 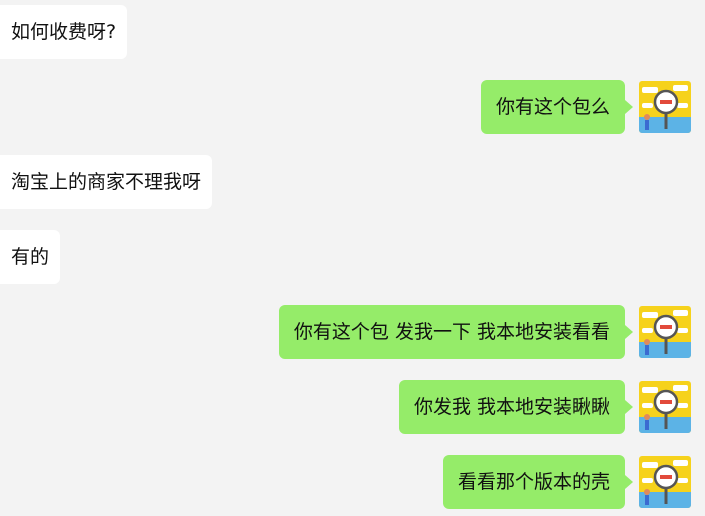 I want to click on message-row: 你发我 我本地安装瞅瞅, so click(x=352, y=407).